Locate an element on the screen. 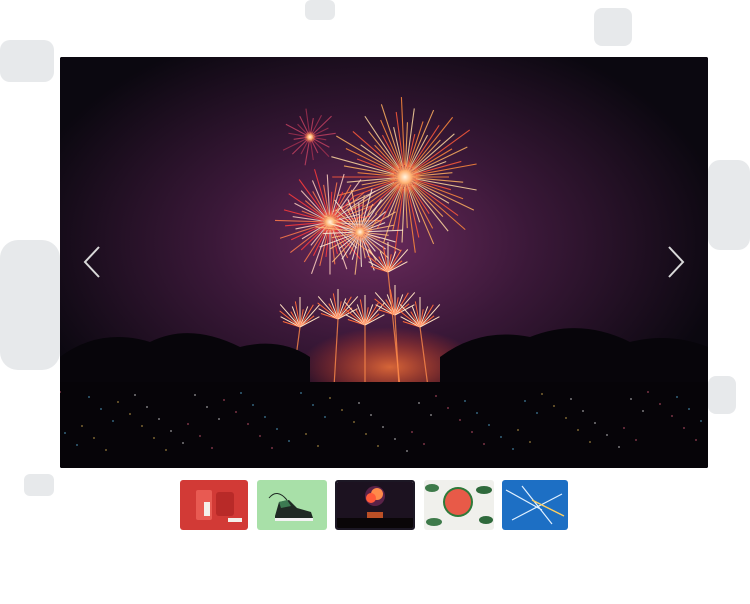 This screenshot has width=750, height=604. red-camera-image is located at coordinates (214, 505).